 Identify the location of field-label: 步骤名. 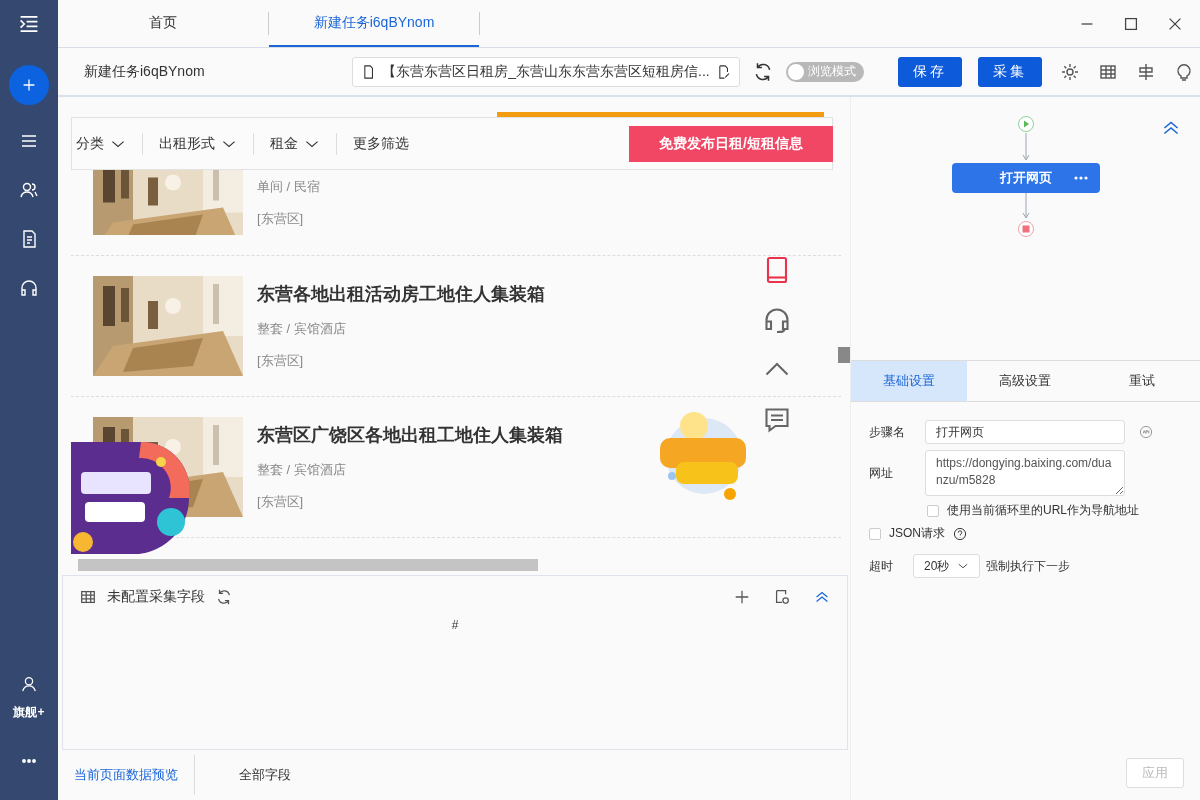
(887, 432).